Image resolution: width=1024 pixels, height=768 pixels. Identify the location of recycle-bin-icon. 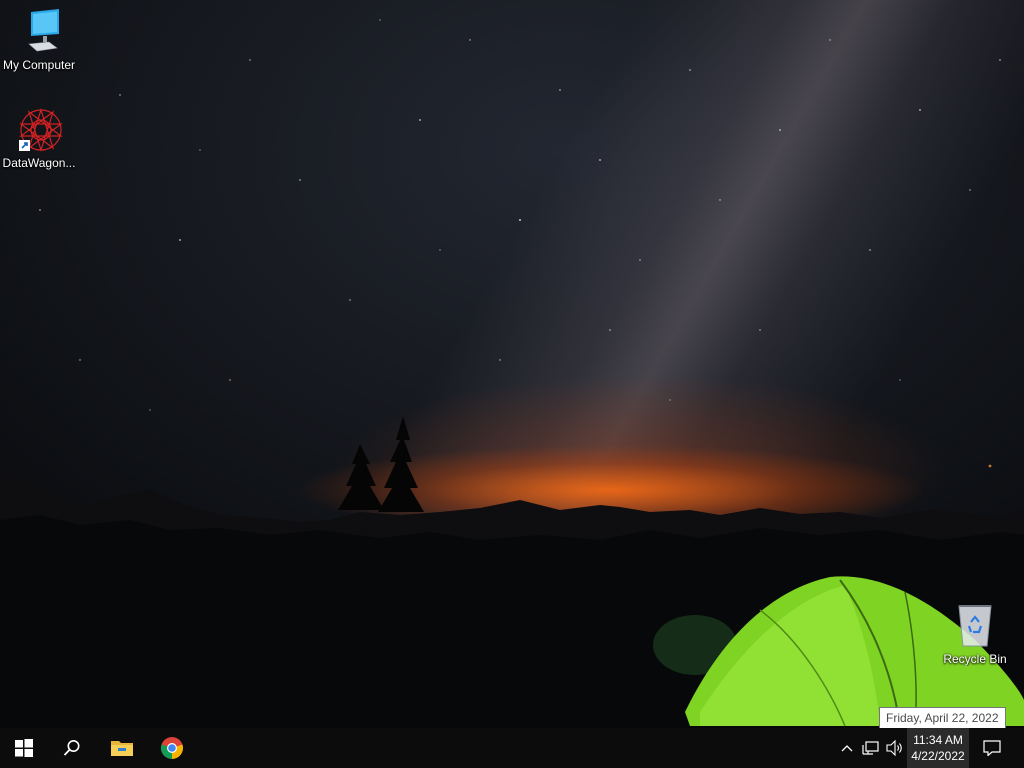
(975, 626).